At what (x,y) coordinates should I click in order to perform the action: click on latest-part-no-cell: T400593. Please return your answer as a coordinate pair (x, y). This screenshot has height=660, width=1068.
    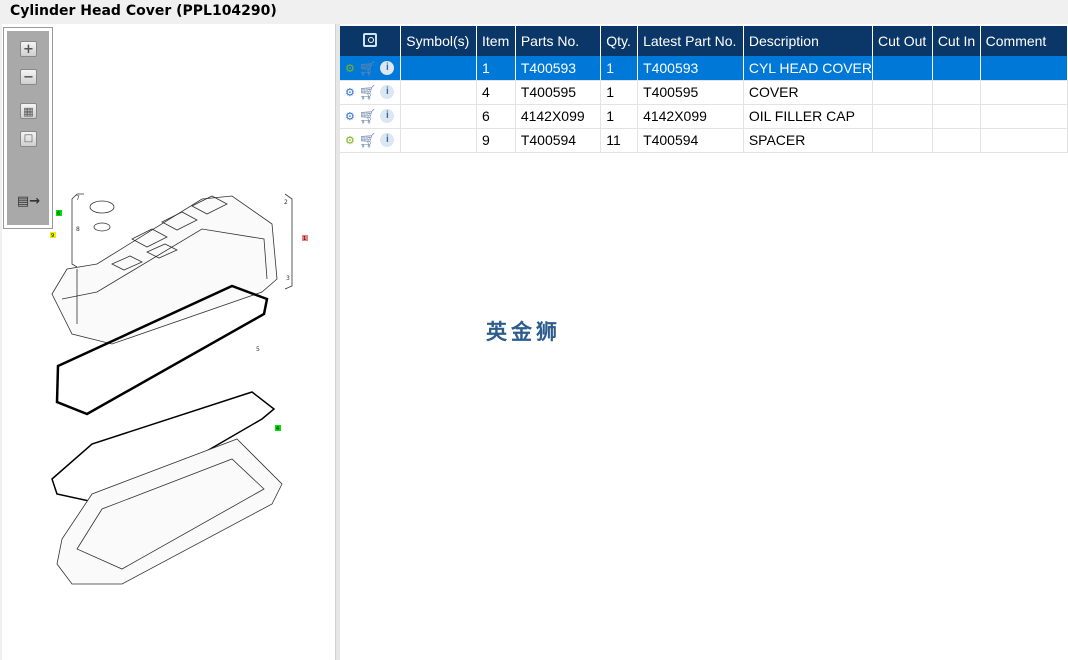
    Looking at the image, I should click on (690, 68).